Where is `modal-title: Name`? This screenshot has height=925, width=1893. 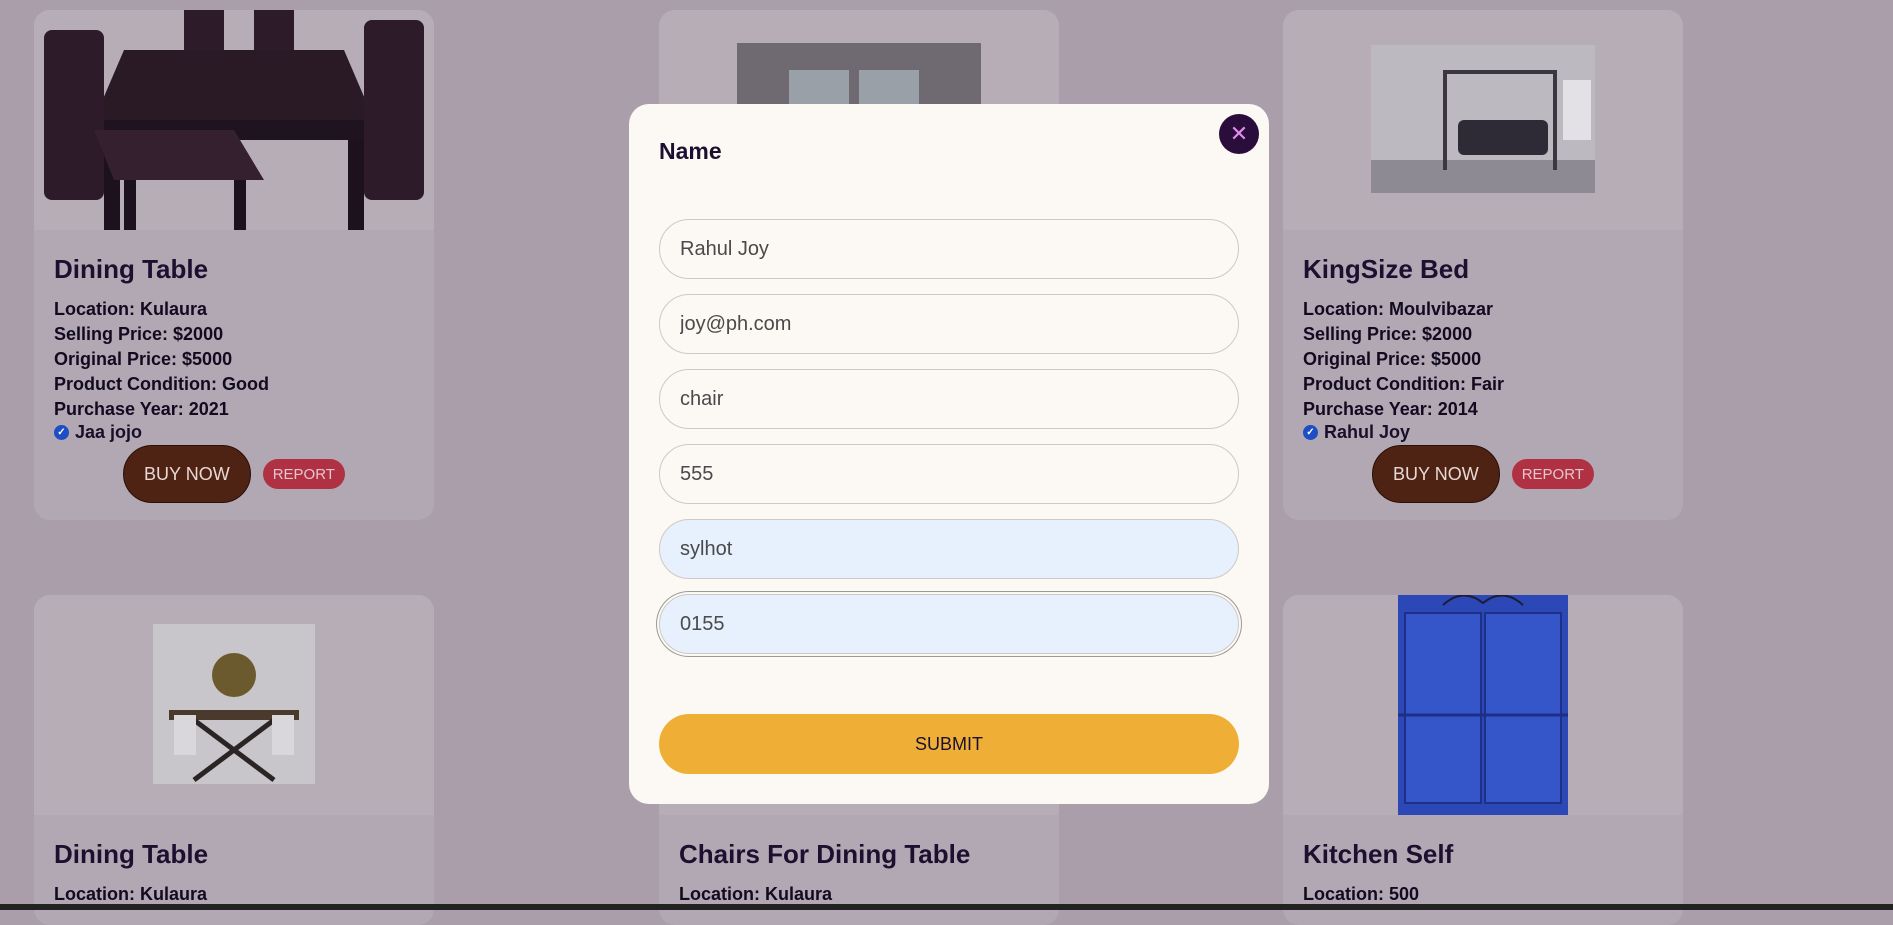 modal-title: Name is located at coordinates (690, 151).